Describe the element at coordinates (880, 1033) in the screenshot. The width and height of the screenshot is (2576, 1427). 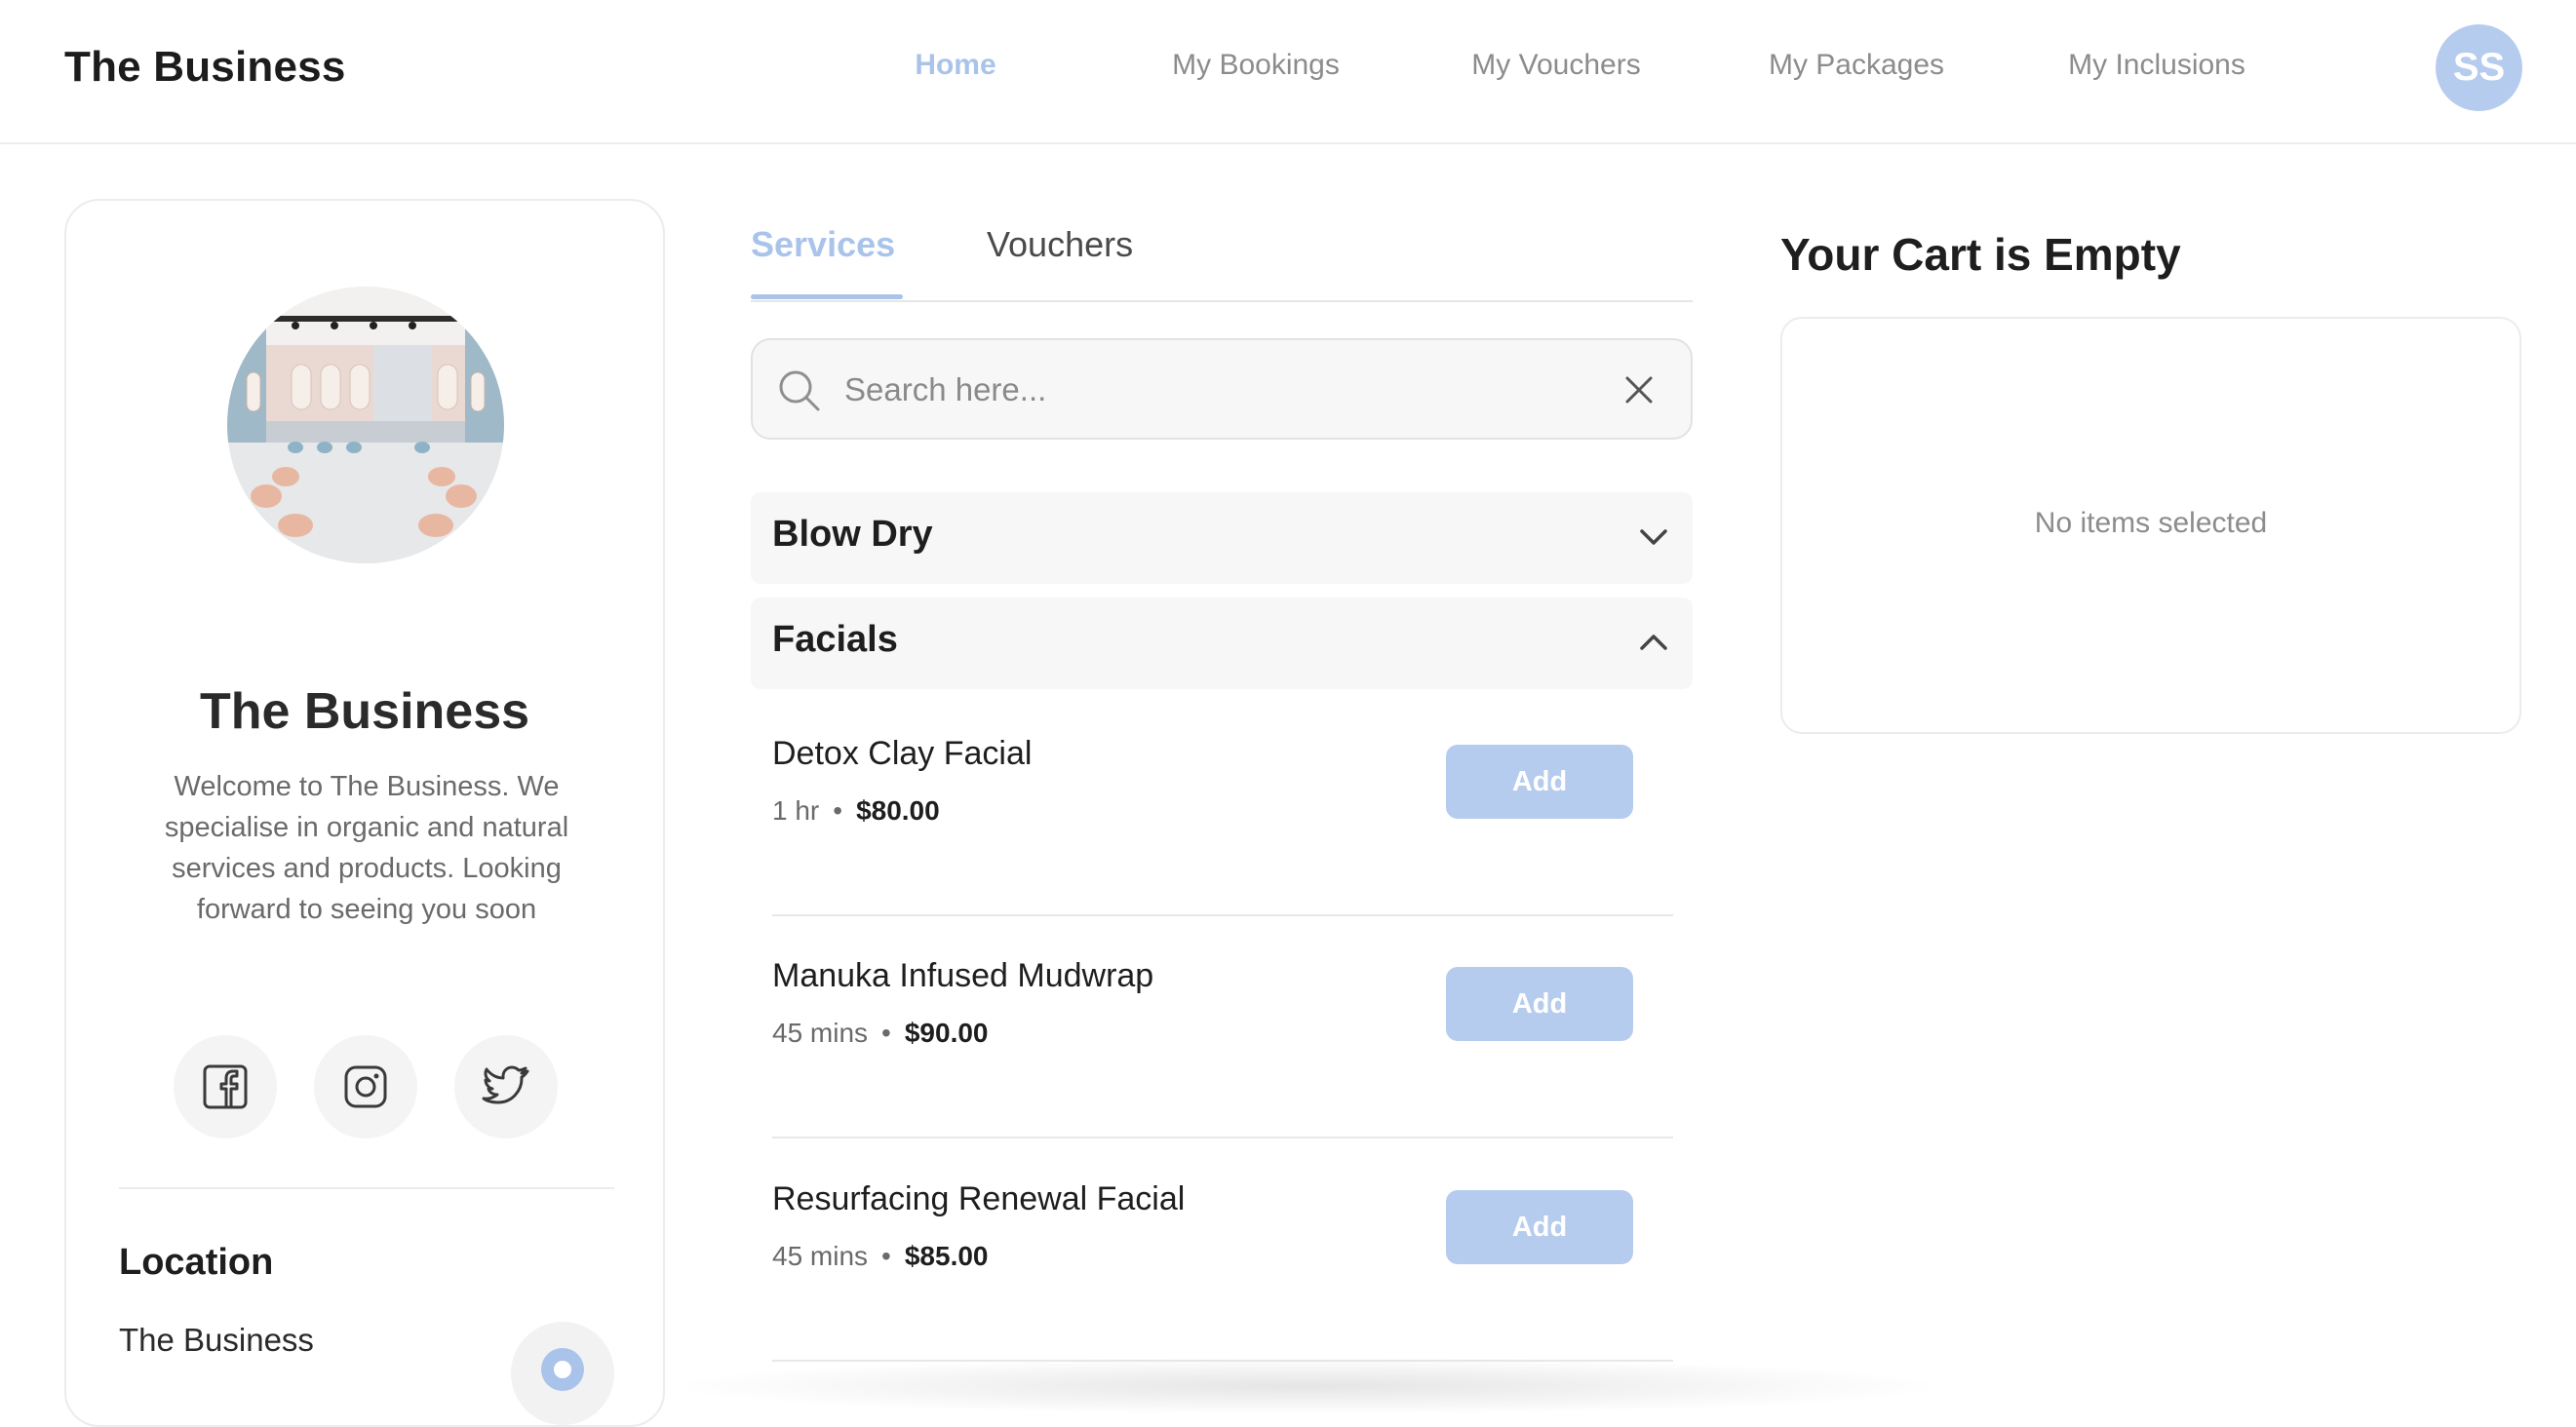
I see `service-meta: 45 mins • $90.00` at that location.